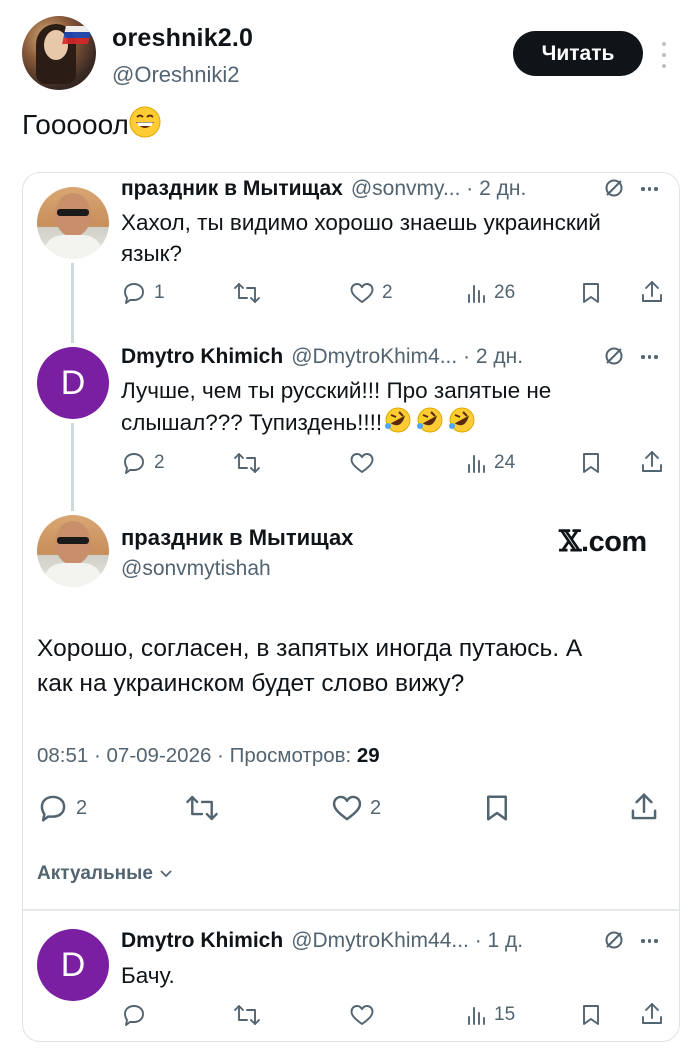 This screenshot has height=1050, width=700. What do you see at coordinates (159, 292) in the screenshot?
I see `reply-count: 1` at bounding box center [159, 292].